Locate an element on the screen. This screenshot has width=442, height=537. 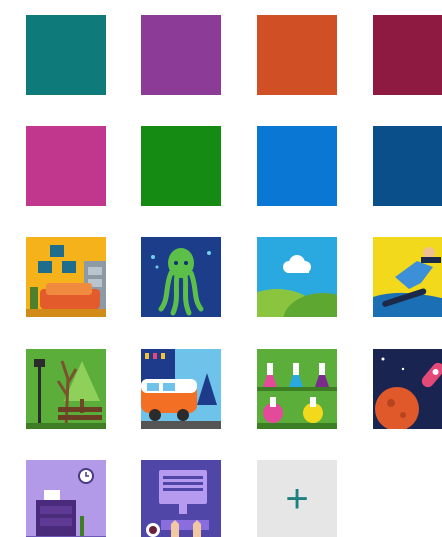
picture-computer-typing is located at coordinates (181, 498).